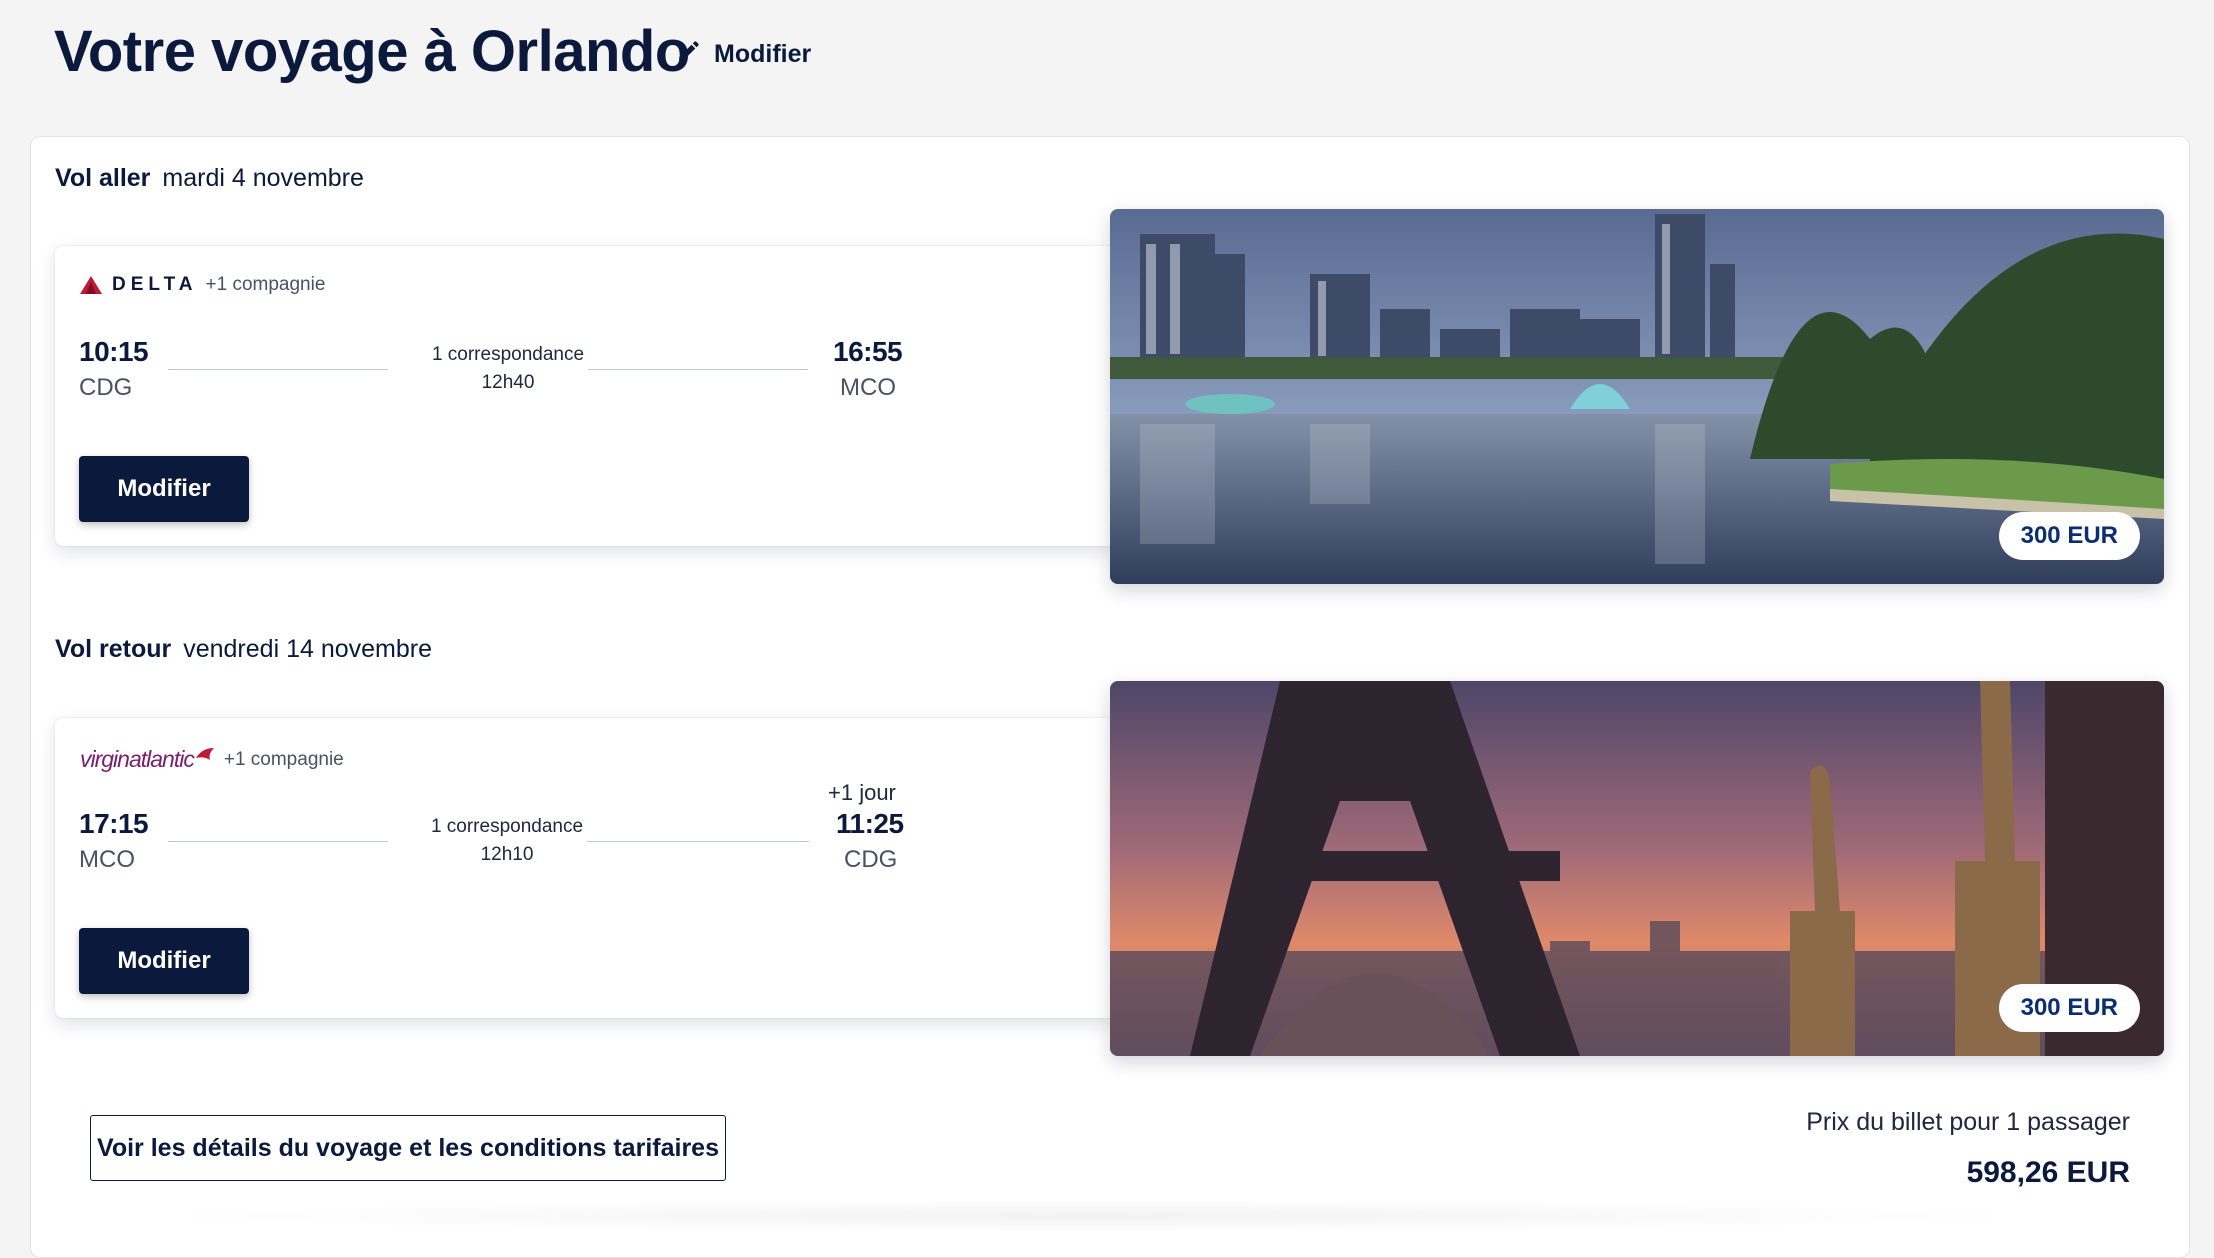 This screenshot has width=2214, height=1258. I want to click on return-arrival-airport: CDG, so click(871, 859).